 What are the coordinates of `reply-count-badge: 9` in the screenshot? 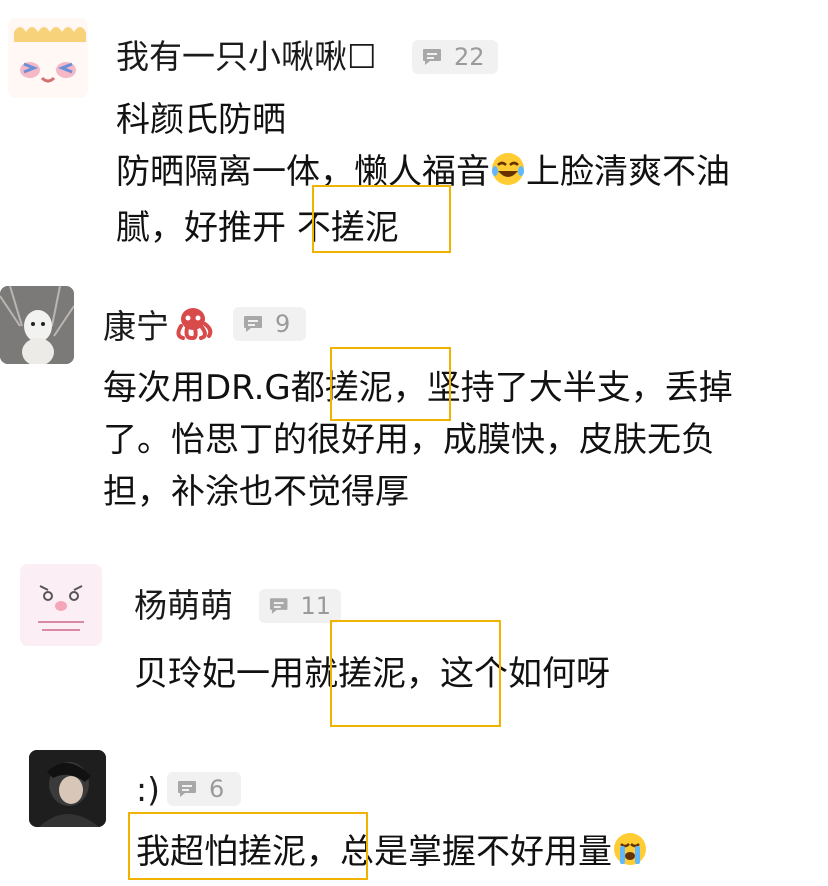 It's located at (269, 324).